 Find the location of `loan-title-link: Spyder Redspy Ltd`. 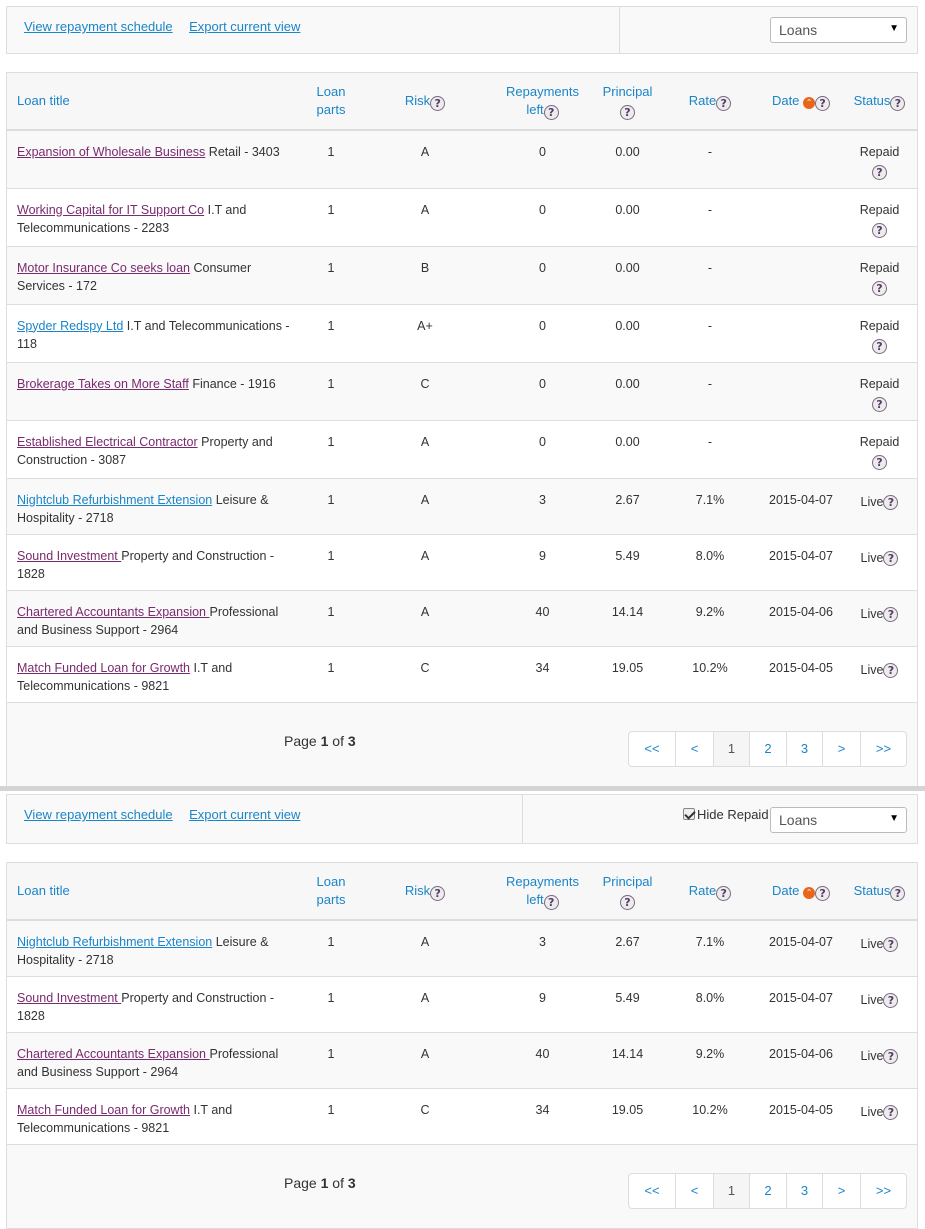

loan-title-link: Spyder Redspy Ltd is located at coordinates (70, 326).